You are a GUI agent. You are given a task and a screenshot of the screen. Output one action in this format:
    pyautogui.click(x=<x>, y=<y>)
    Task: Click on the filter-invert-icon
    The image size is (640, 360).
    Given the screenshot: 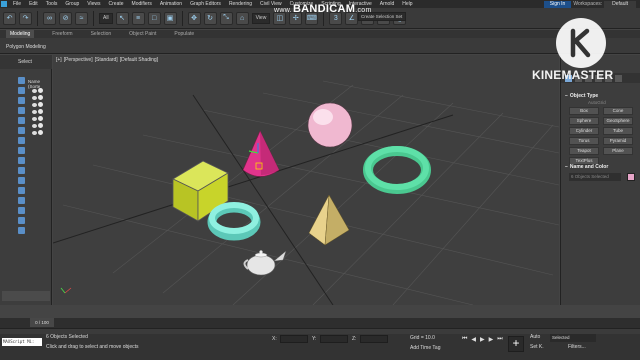 What is the action you would take?
    pyautogui.click(x=21, y=220)
    